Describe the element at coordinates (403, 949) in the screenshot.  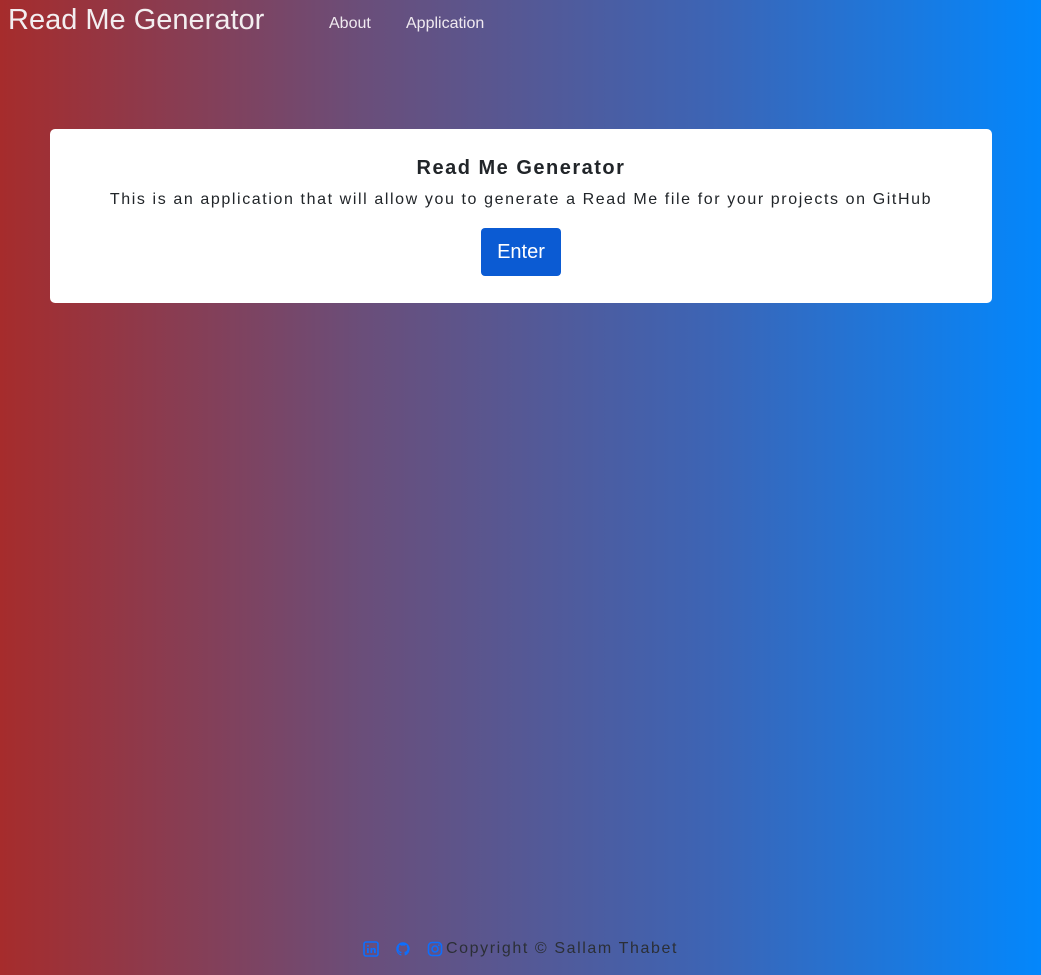
I see `github-icon` at that location.